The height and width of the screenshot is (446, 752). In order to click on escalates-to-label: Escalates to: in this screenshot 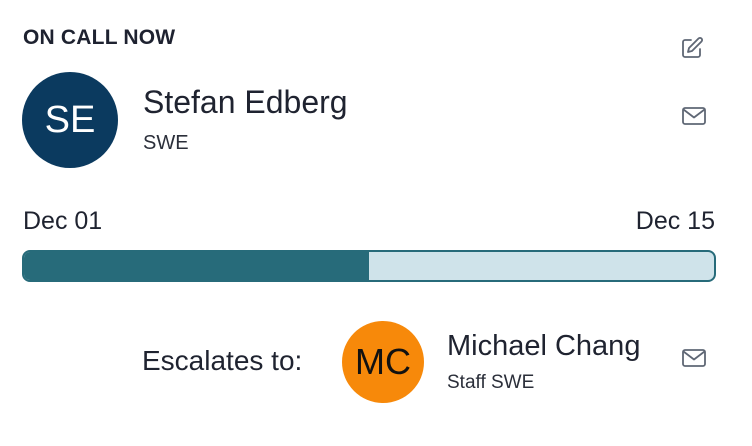, I will do `click(222, 360)`.